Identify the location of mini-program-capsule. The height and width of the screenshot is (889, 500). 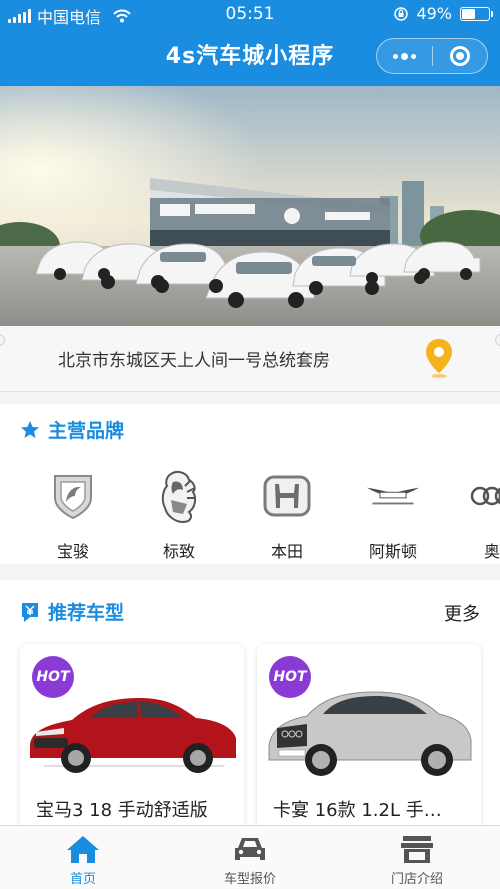
(432, 56).